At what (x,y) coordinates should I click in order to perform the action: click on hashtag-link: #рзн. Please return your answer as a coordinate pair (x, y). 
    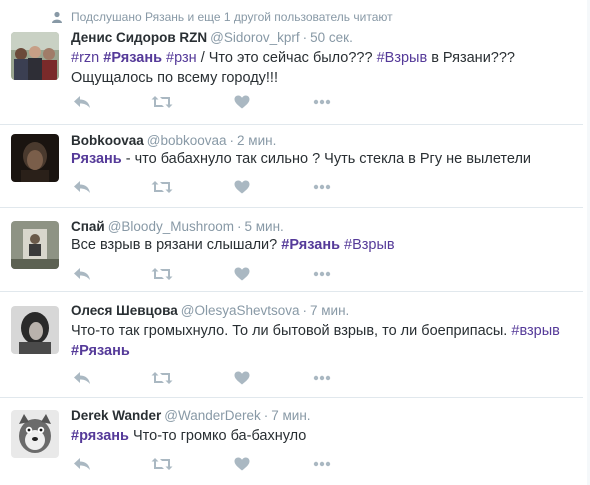
    Looking at the image, I should click on (181, 58).